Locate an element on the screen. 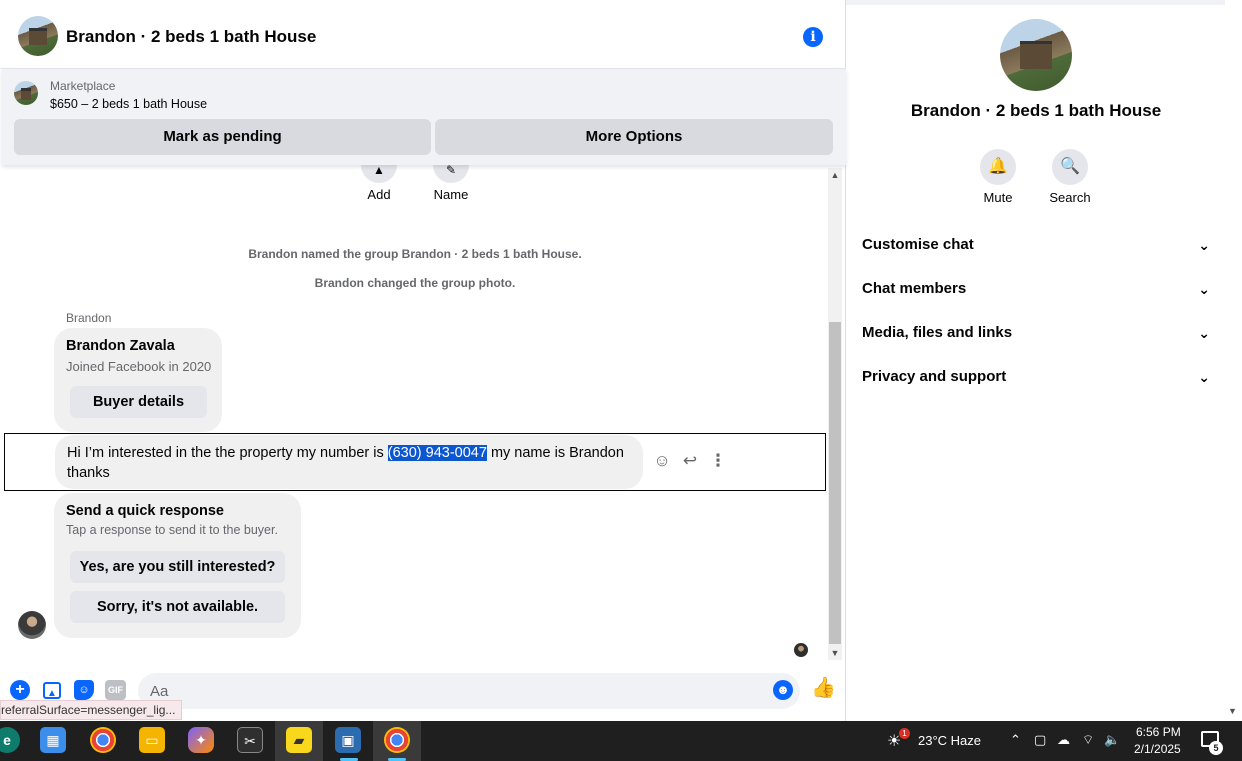 This screenshot has width=1242, height=761. show-hidden-icons-chevron-icon: ⌃ is located at coordinates (1015, 740).